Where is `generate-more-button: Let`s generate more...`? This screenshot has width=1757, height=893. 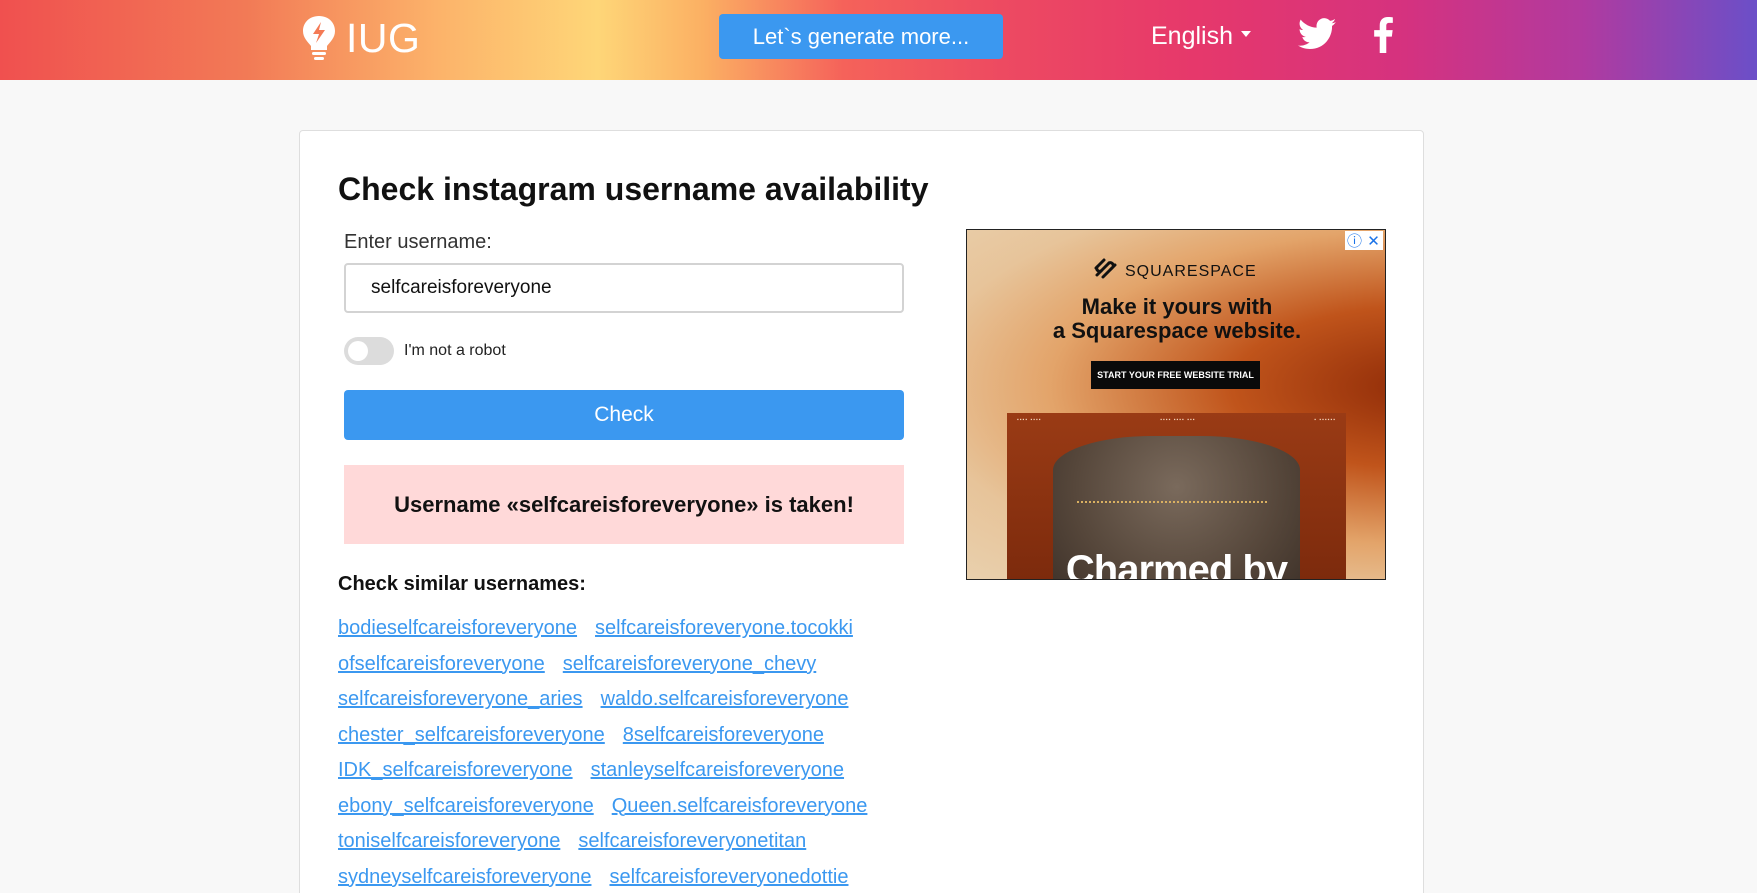
generate-more-button: Let`s generate more... is located at coordinates (861, 36).